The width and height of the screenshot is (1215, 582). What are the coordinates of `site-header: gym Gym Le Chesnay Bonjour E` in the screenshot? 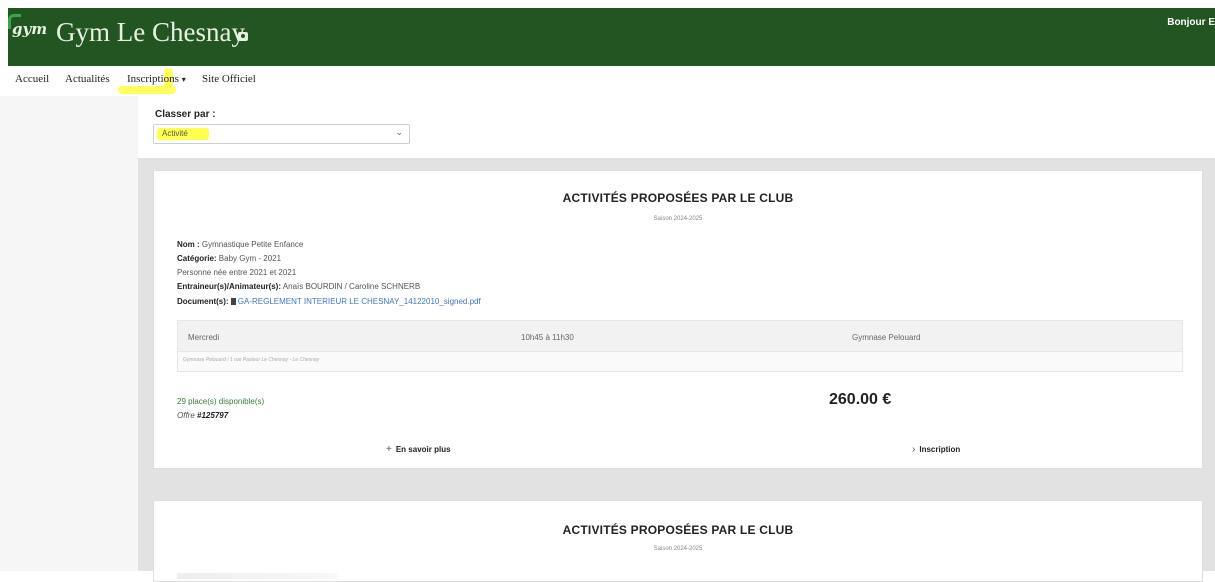 It's located at (611, 37).